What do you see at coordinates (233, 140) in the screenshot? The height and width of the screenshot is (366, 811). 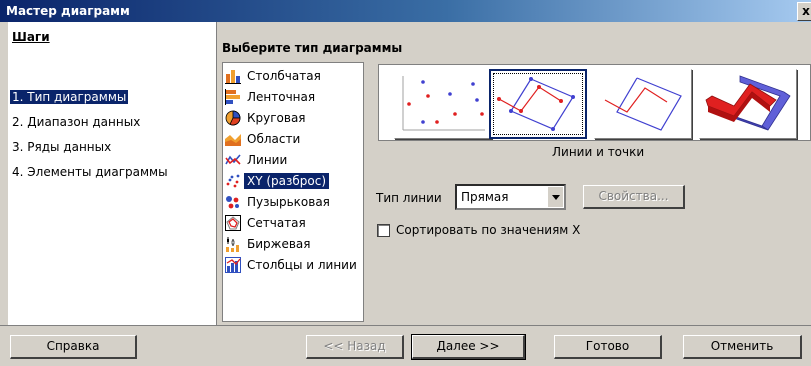 I see `area-chart-icon` at bounding box center [233, 140].